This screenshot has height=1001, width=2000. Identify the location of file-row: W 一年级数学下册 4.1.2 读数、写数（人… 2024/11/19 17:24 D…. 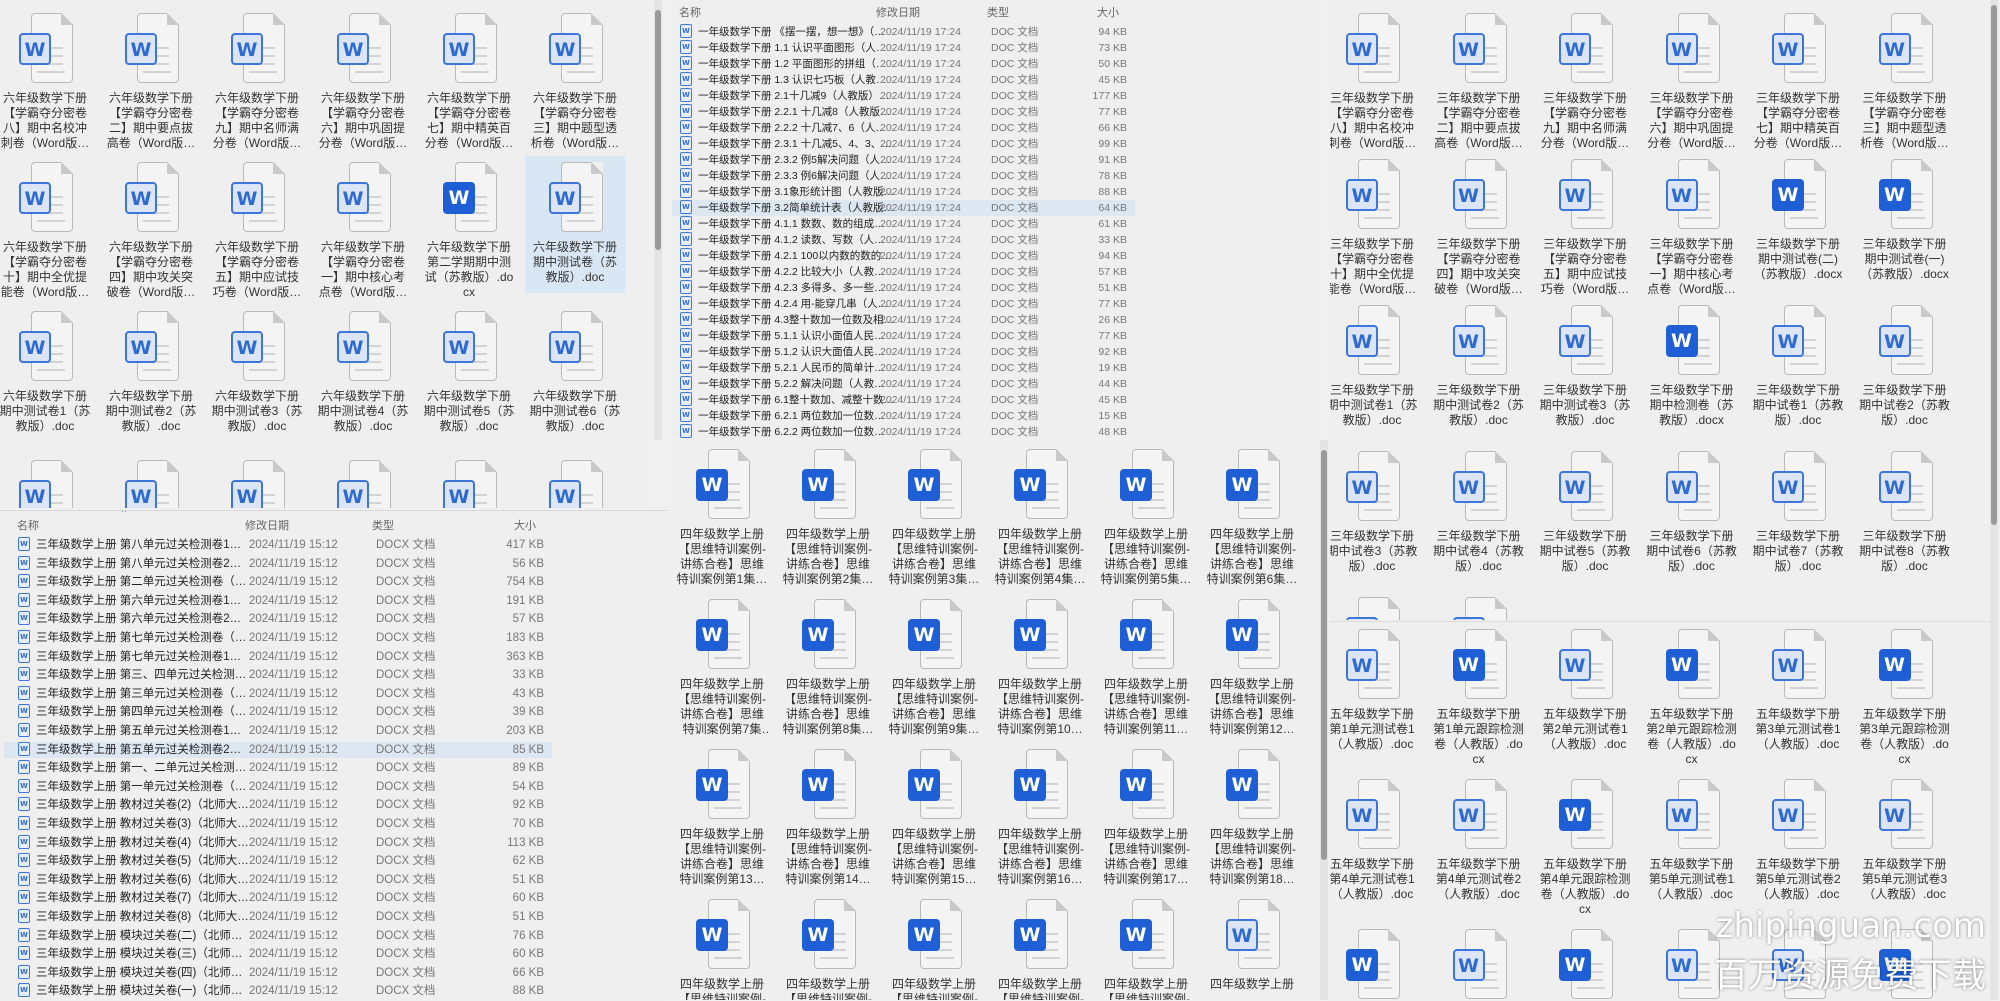
(903, 240).